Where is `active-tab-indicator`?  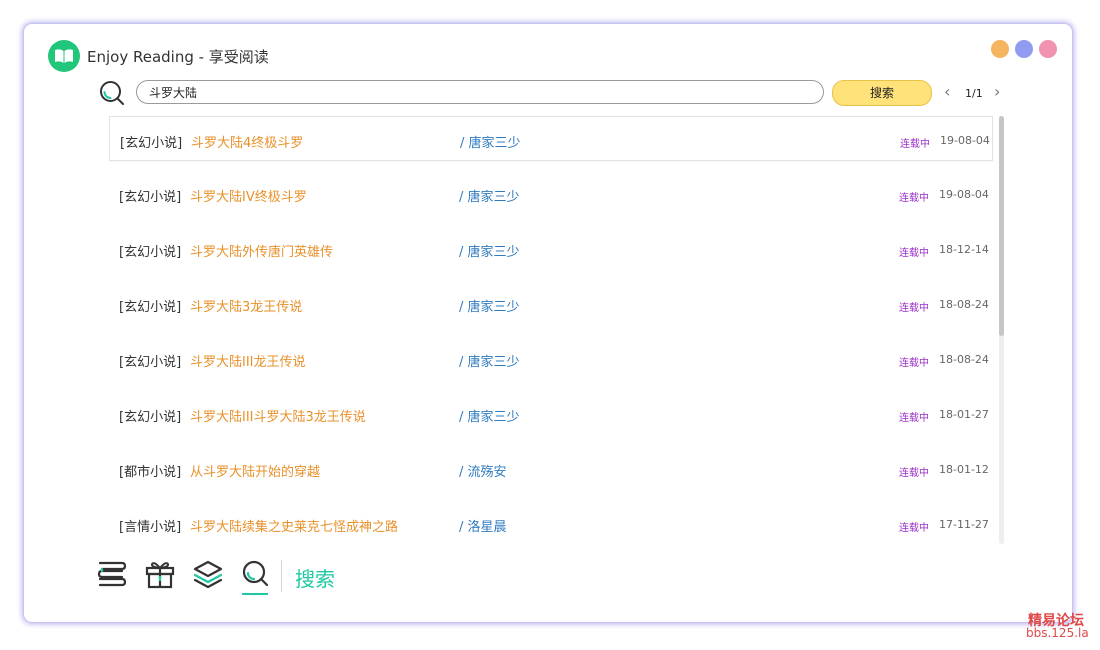
active-tab-indicator is located at coordinates (255, 594).